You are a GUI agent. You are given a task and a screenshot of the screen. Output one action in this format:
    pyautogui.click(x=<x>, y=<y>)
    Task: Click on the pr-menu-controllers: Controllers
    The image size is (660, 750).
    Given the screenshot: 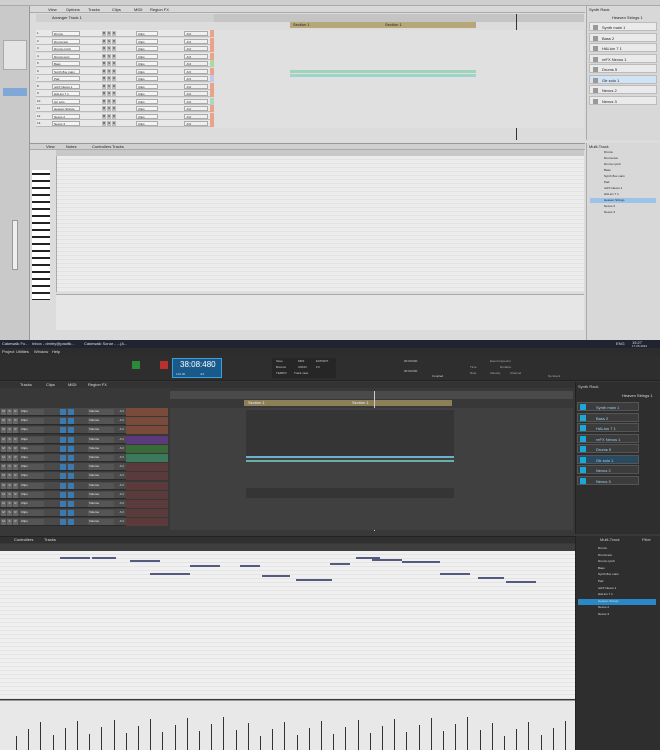 What is the action you would take?
    pyautogui.click(x=101, y=147)
    